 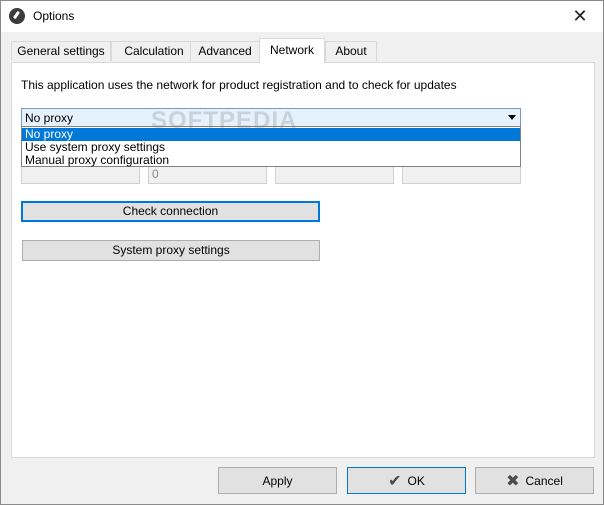 I want to click on tab-advanced: Advanced, so click(x=225, y=51).